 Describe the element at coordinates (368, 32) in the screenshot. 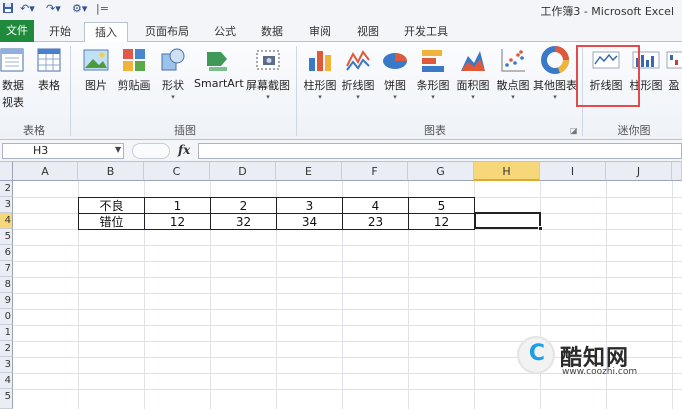

I see `tab-view: 视图` at that location.